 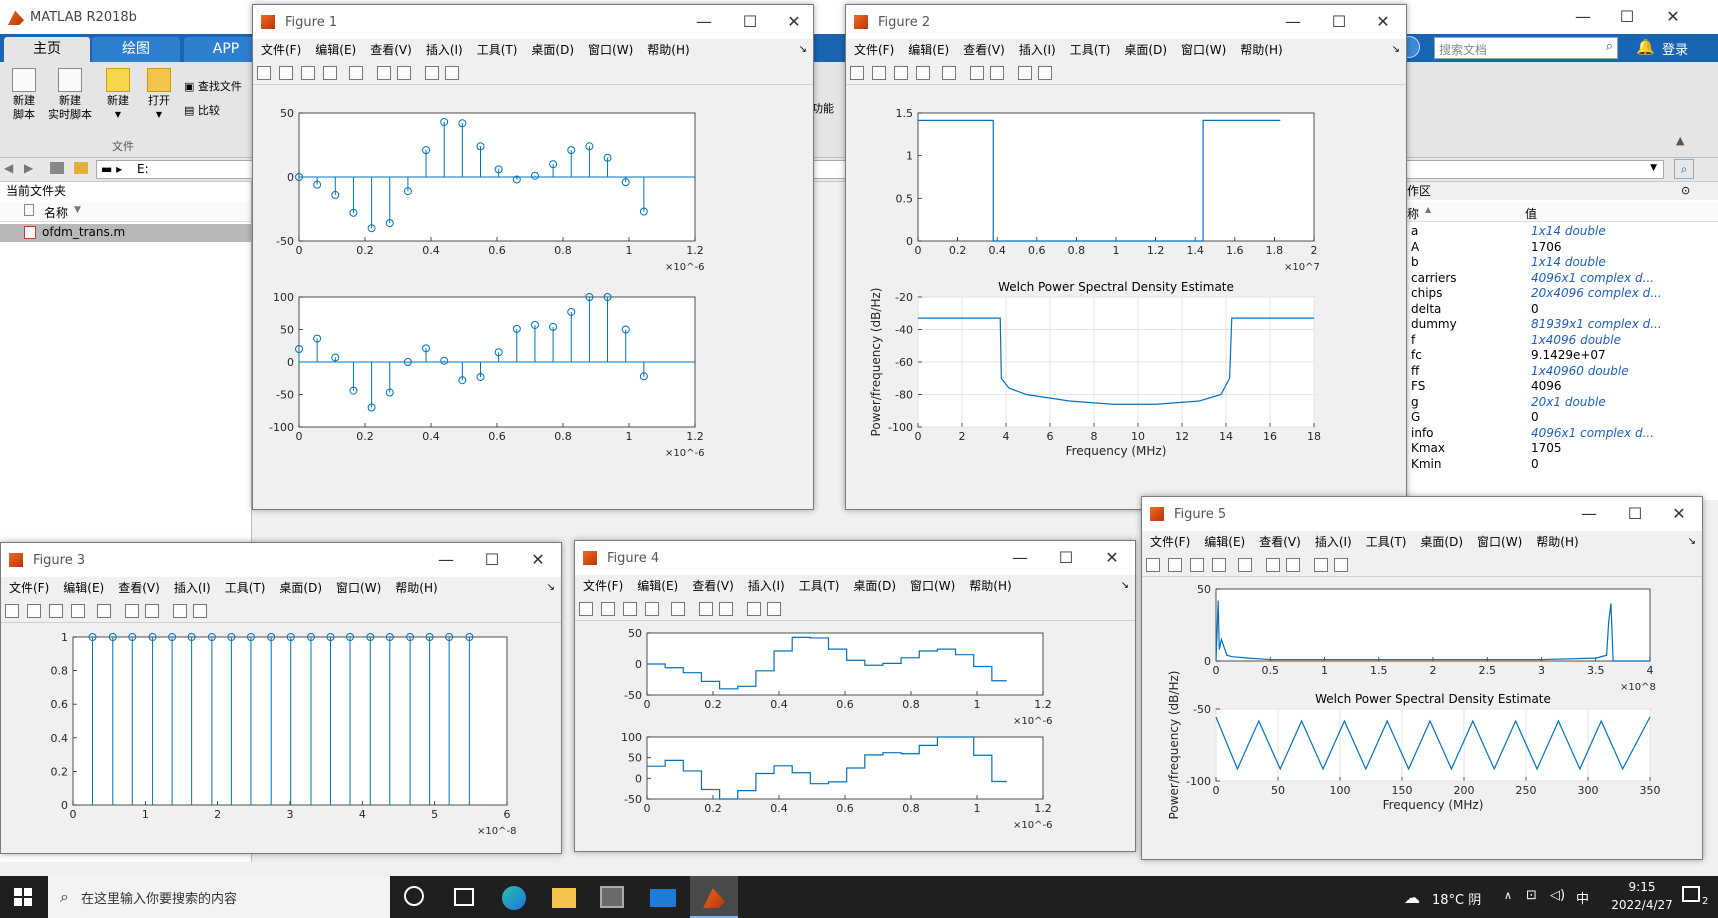 What do you see at coordinates (1691, 894) in the screenshot?
I see `notification-icon` at bounding box center [1691, 894].